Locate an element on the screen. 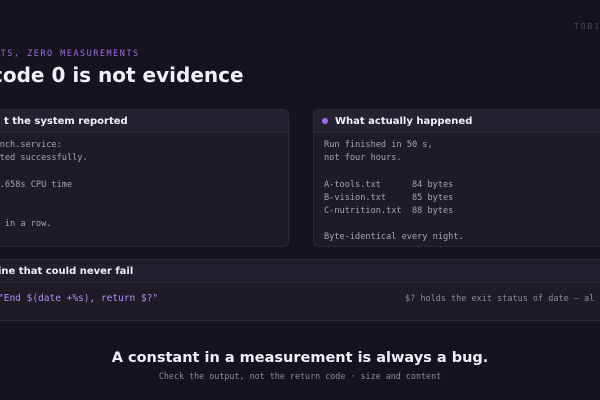 The height and width of the screenshot is (400, 600). command-note: $? holds the exit status of date — al is located at coordinates (500, 299).